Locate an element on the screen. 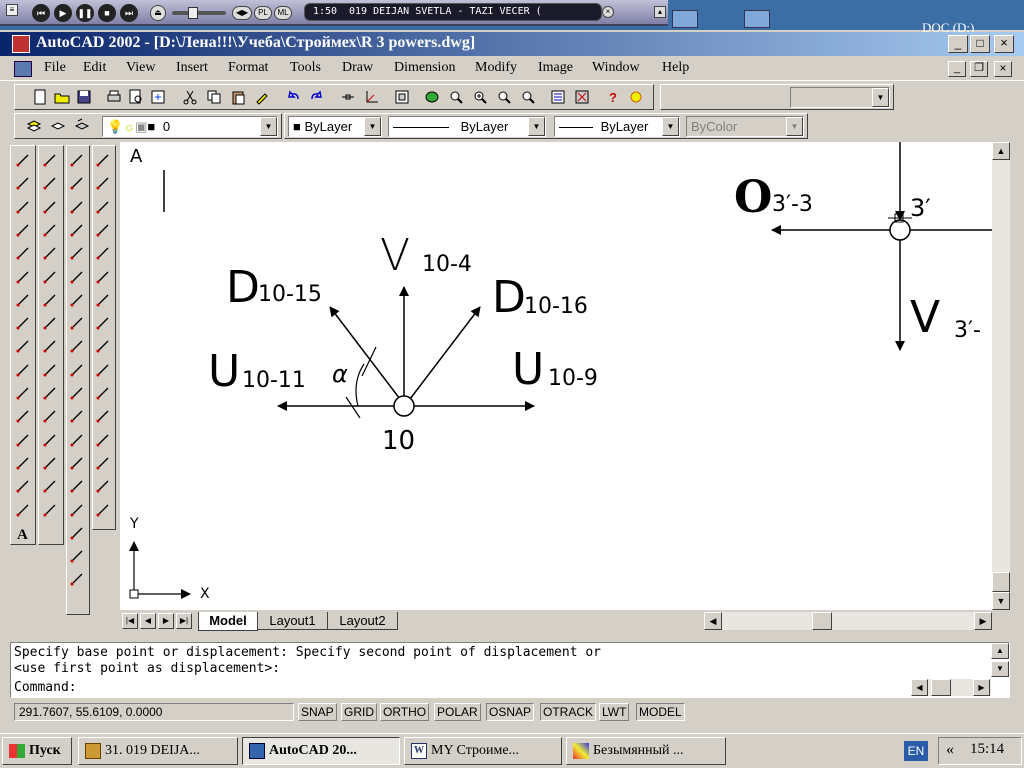  ordinate-dim-icon is located at coordinates (103, 207).